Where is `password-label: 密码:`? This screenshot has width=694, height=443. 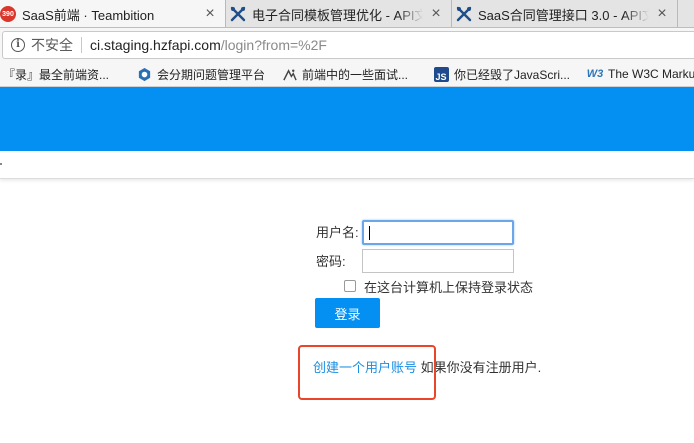
password-label: 密码: is located at coordinates (331, 261).